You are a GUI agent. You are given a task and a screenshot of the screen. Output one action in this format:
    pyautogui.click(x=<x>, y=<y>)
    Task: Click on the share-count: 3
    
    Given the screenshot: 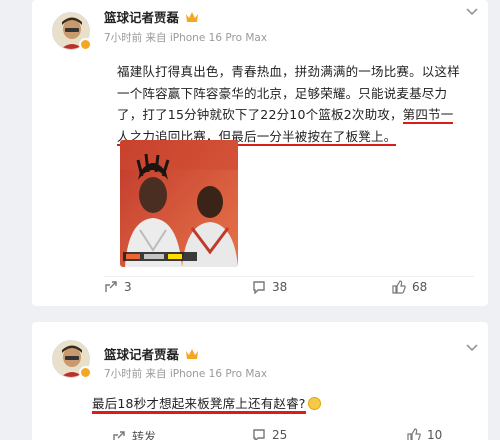 What is the action you would take?
    pyautogui.click(x=128, y=287)
    